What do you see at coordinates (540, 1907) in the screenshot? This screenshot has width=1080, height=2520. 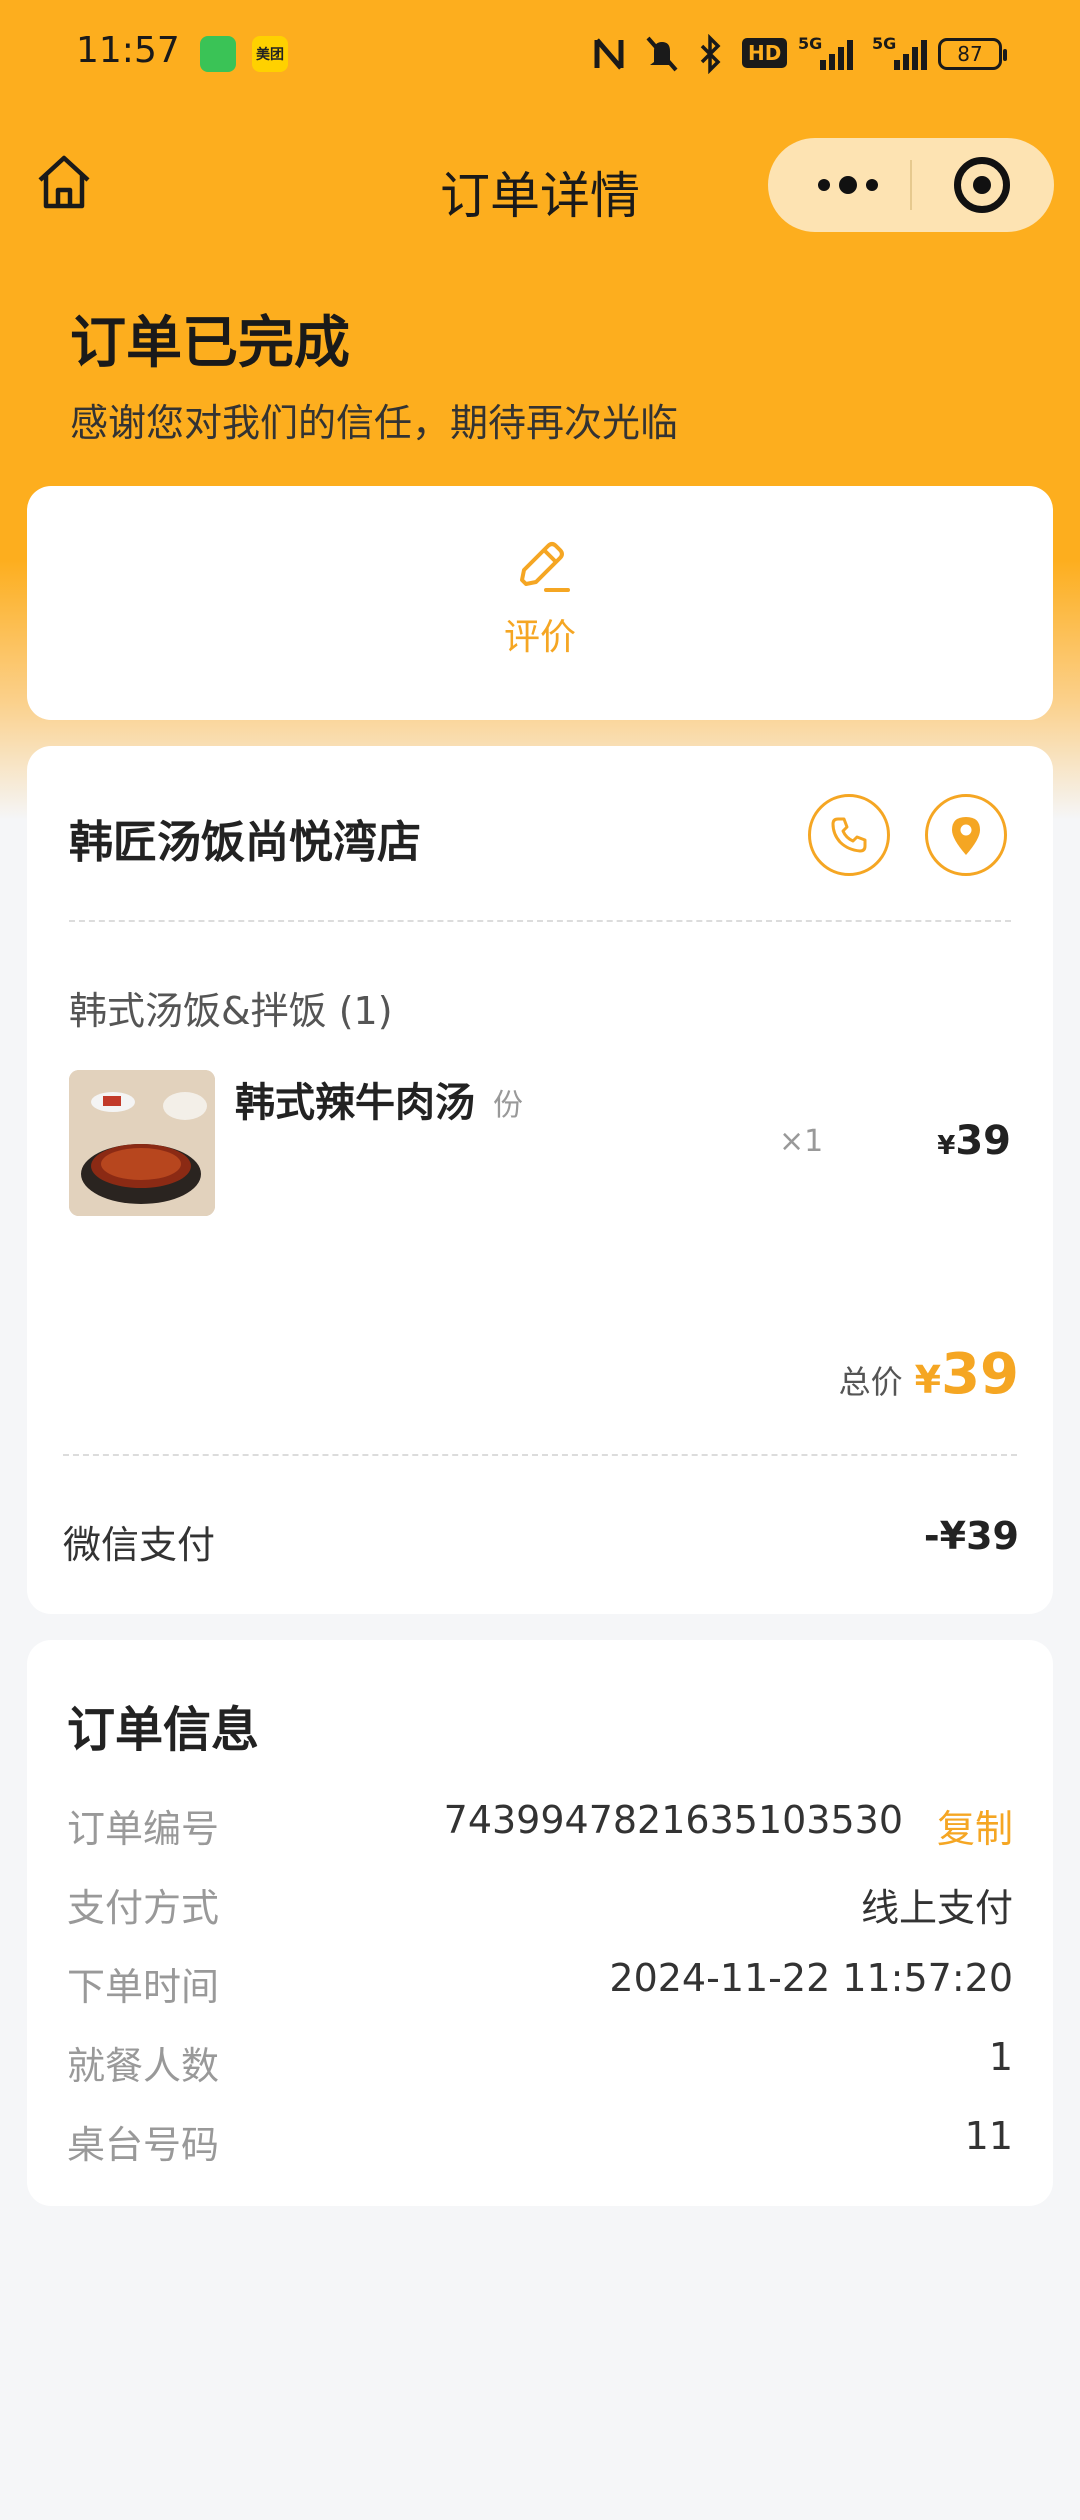 I see `payment-type-row: 支付方式 线上支付` at bounding box center [540, 1907].